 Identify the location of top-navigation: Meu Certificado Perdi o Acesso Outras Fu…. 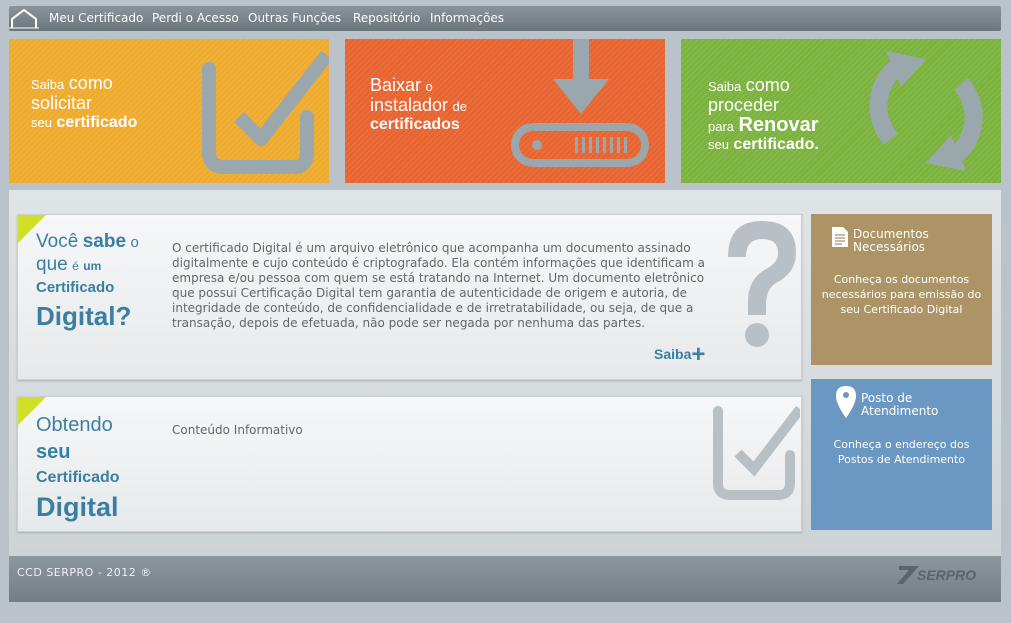
(505, 18).